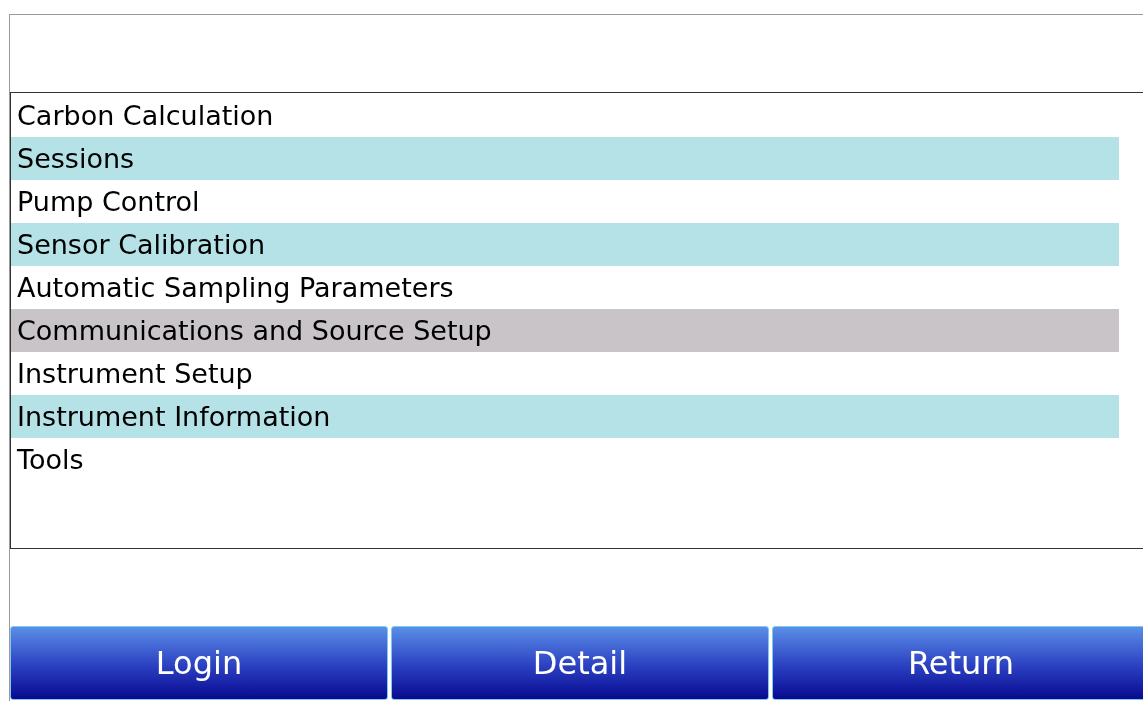  I want to click on menu-item: Sessions, so click(565, 158).